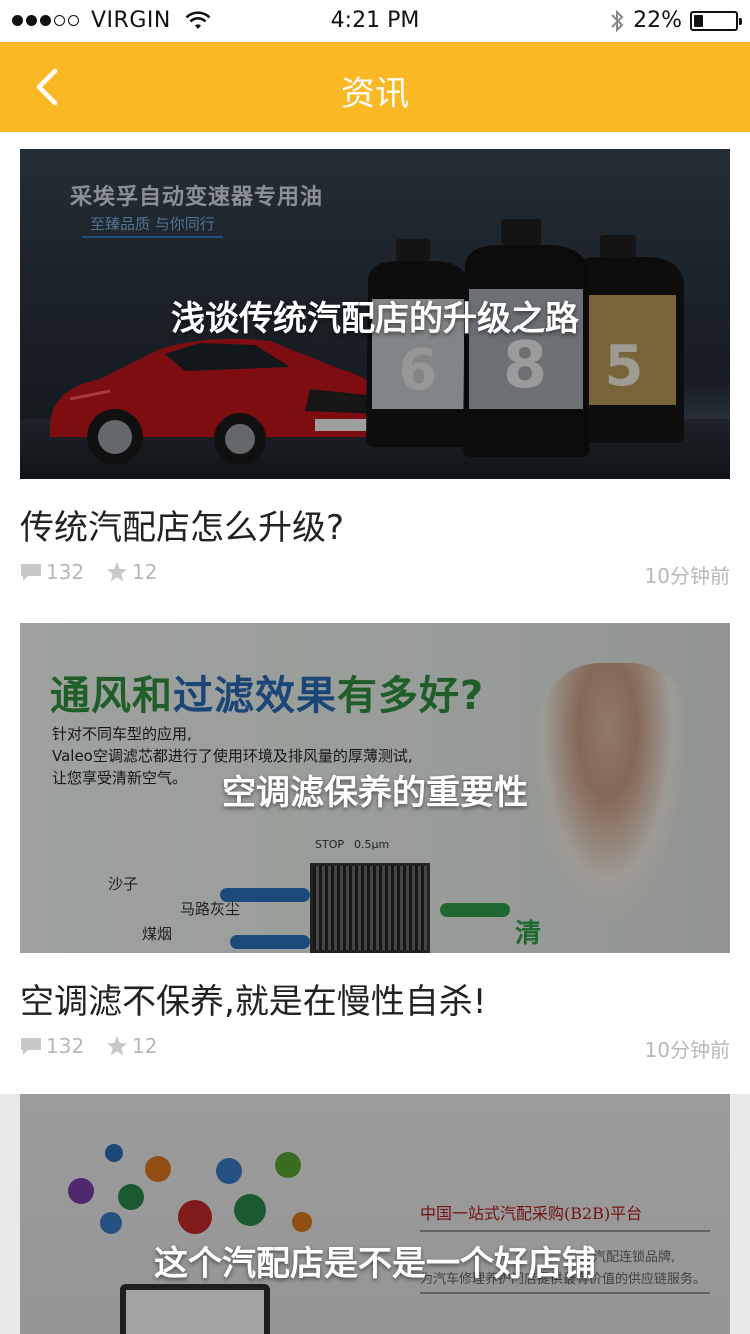 This screenshot has height=1334, width=750. Describe the element at coordinates (375, 793) in the screenshot. I see `banner-title: 空调滤保养的重要性` at that location.